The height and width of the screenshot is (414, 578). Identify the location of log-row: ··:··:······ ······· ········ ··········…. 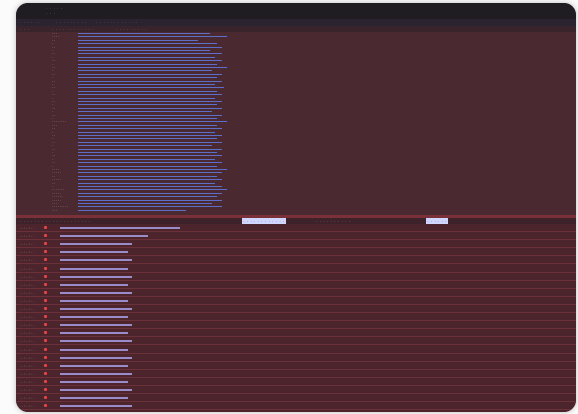
(296, 228).